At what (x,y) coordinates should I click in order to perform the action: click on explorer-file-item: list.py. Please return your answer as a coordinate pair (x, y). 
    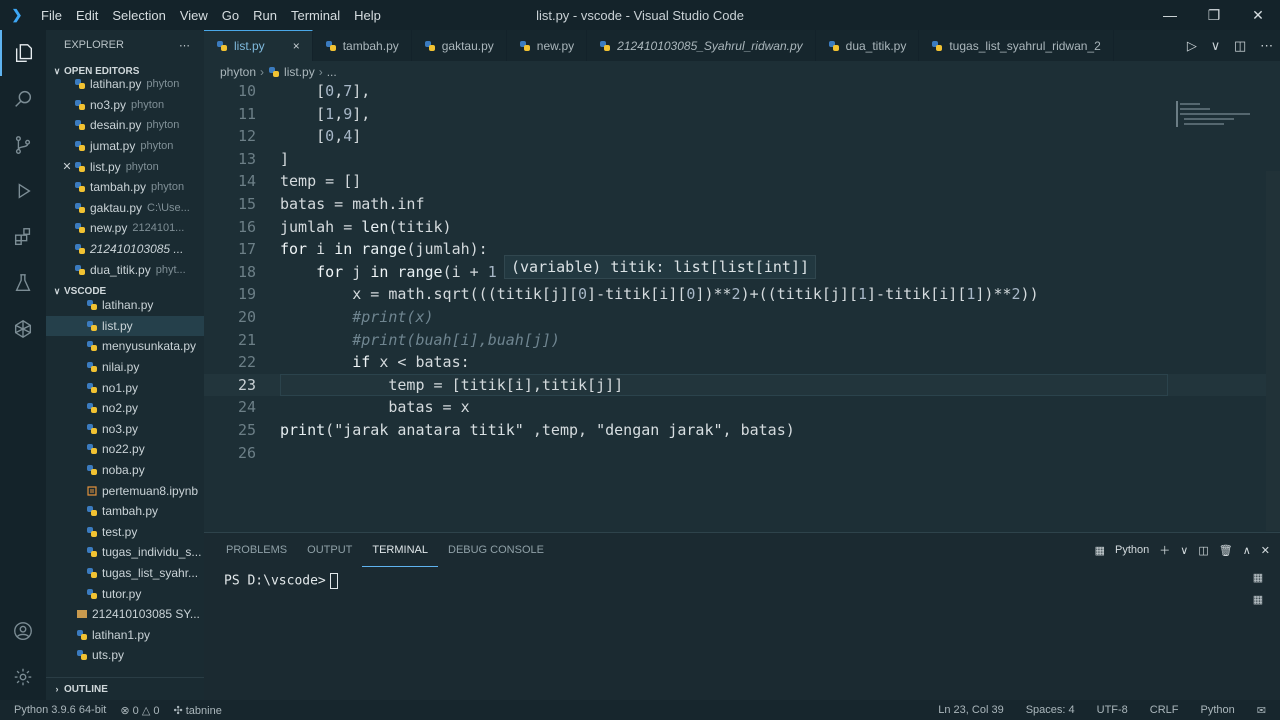
    Looking at the image, I should click on (125, 326).